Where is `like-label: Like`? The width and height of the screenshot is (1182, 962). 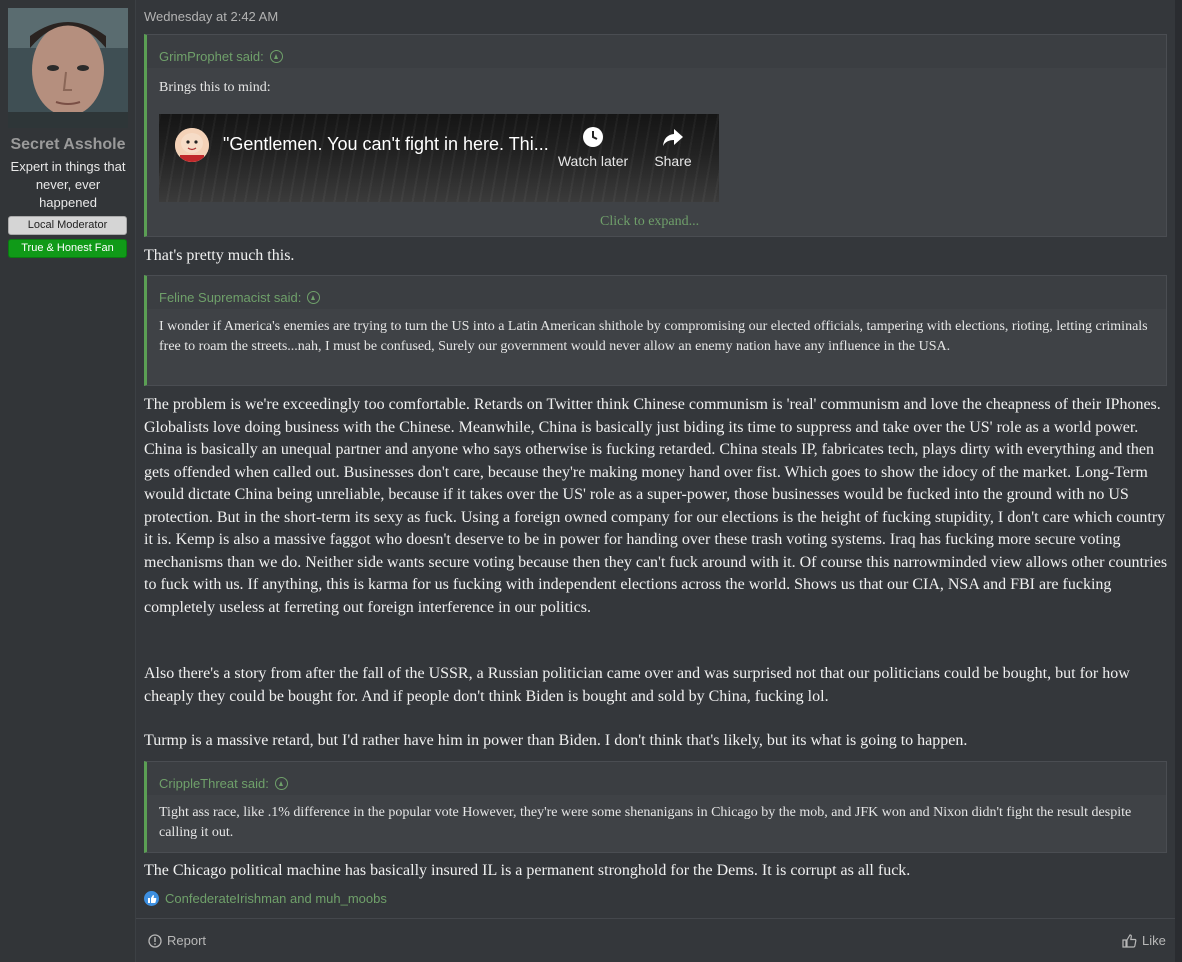 like-label: Like is located at coordinates (1154, 940).